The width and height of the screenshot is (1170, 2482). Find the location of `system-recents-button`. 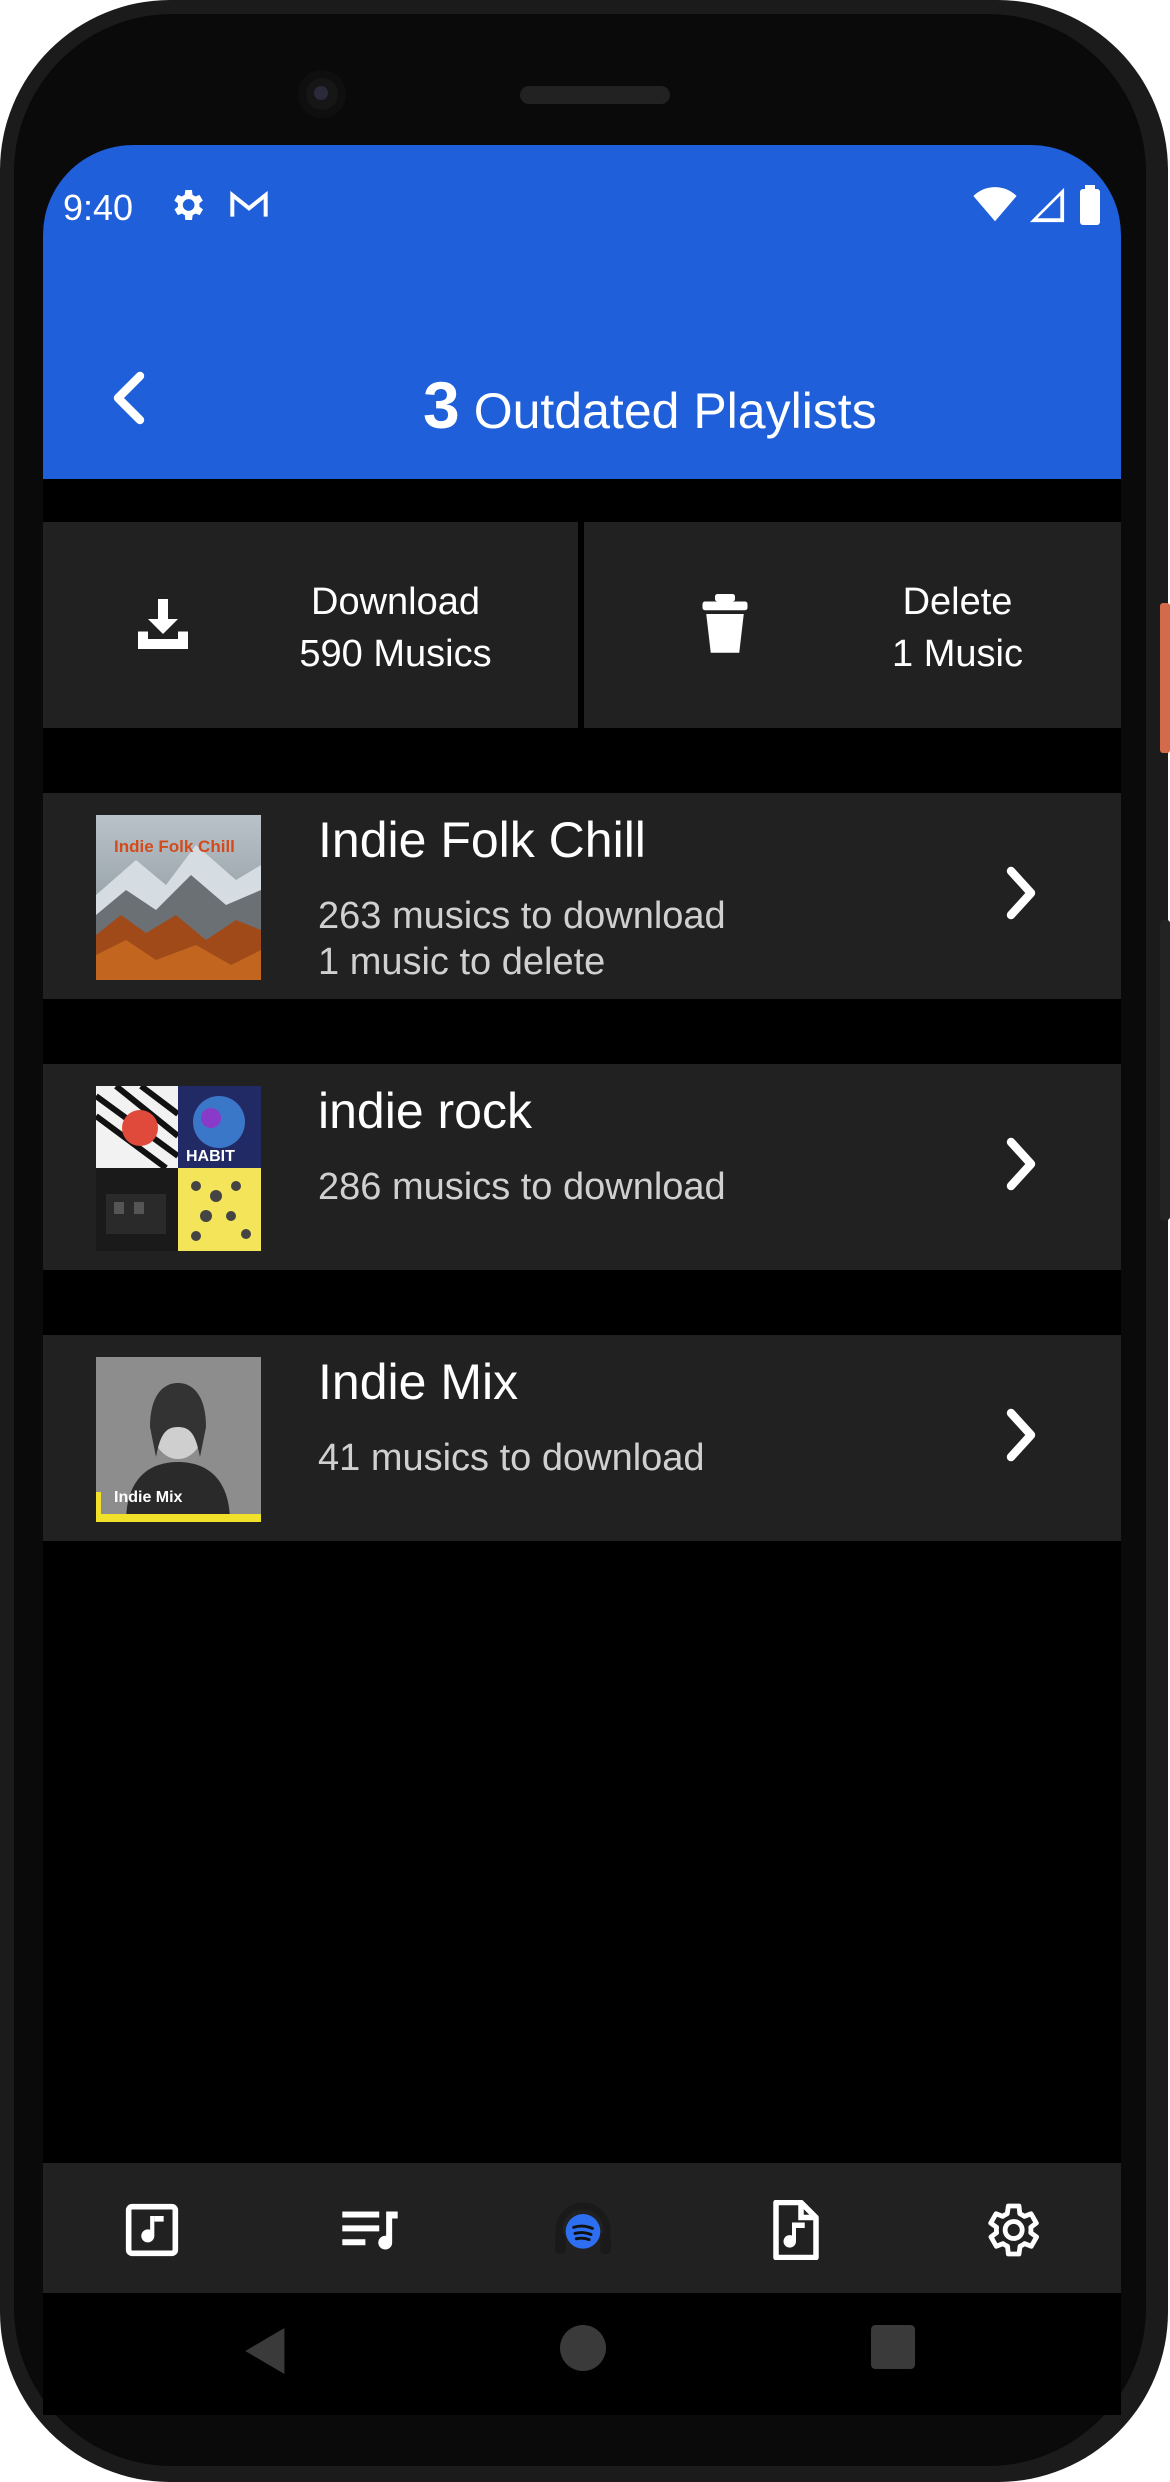

system-recents-button is located at coordinates (893, 2349).